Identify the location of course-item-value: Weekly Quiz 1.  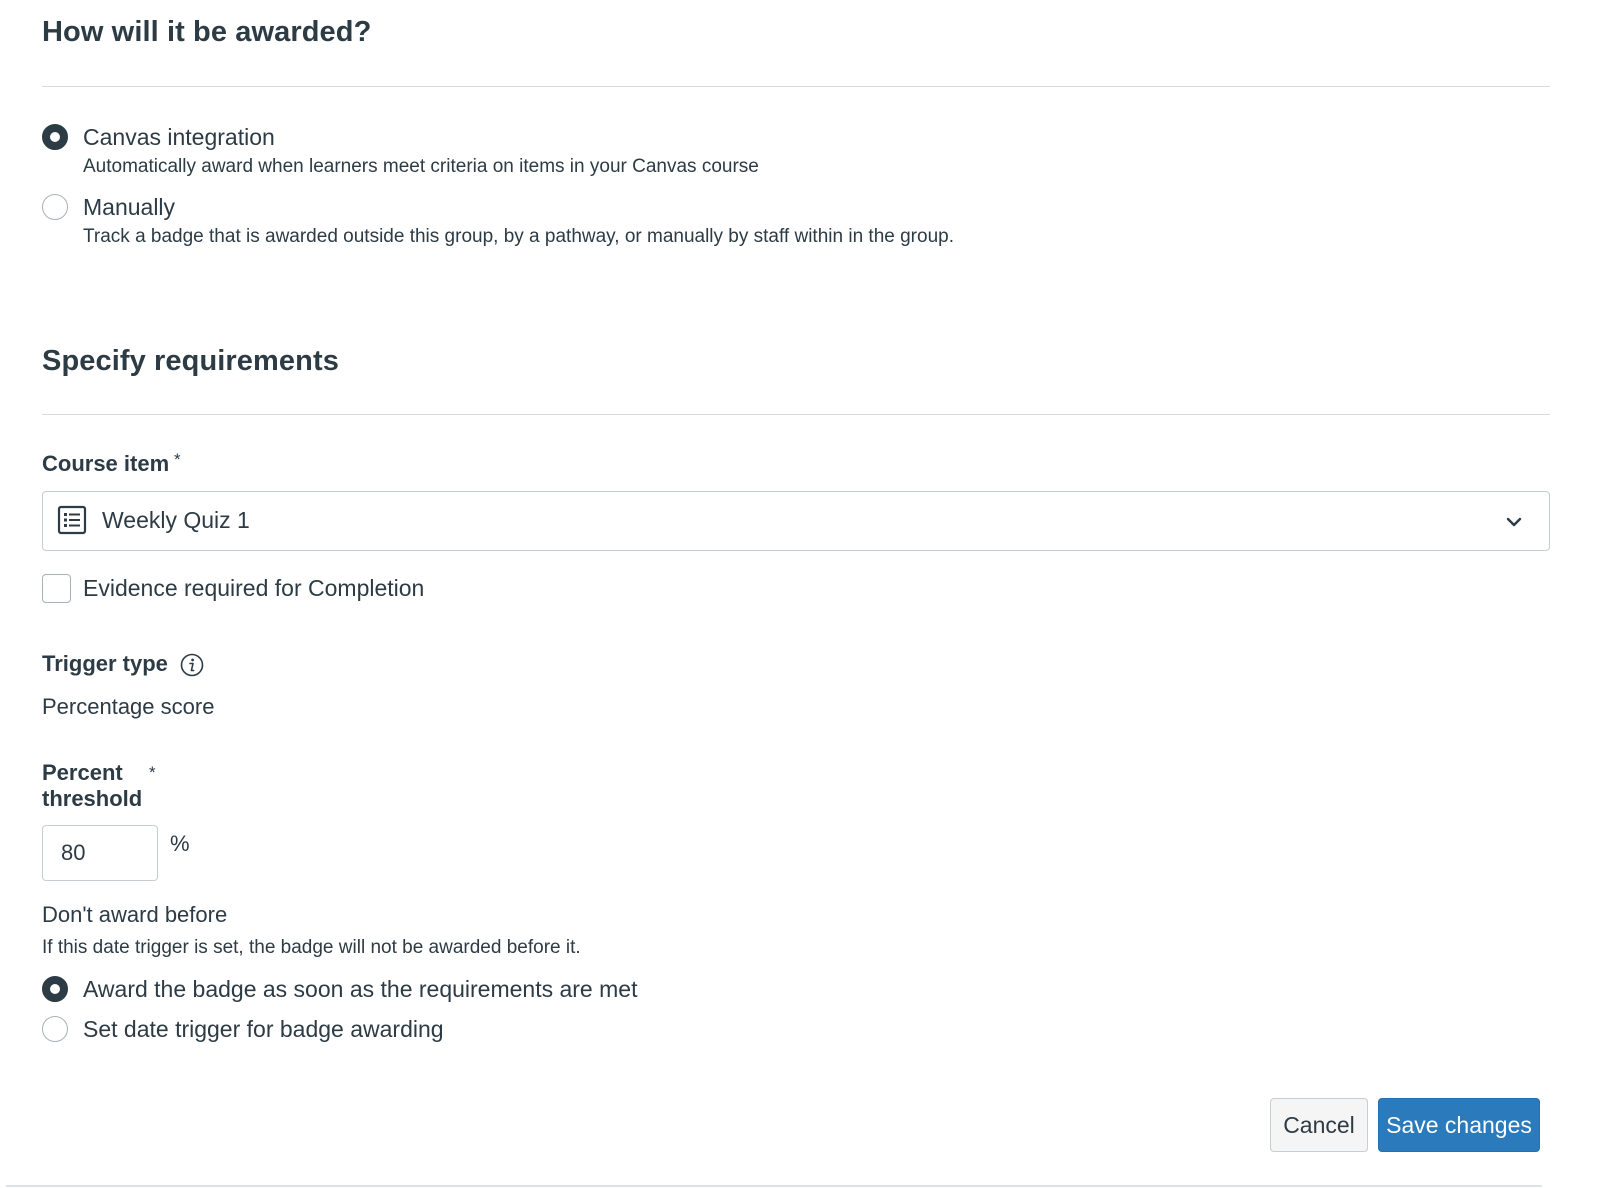
(176, 520).